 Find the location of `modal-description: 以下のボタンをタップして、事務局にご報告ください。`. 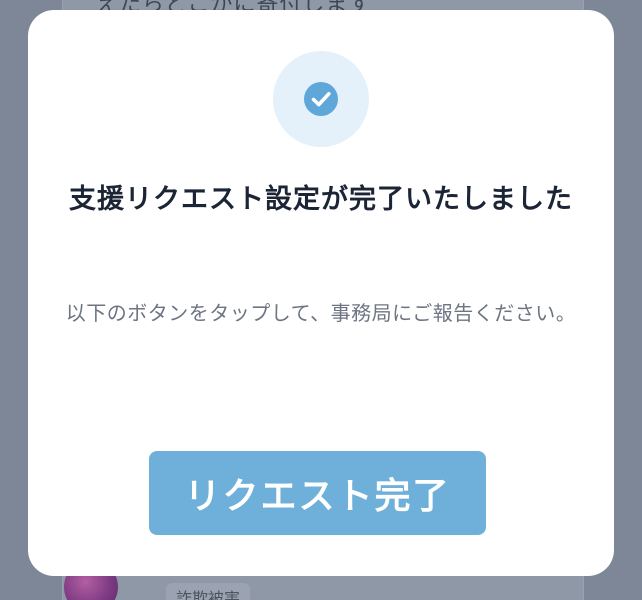

modal-description: 以下のボタンをタップして、事務局にご報告ください。 is located at coordinates (321, 313).